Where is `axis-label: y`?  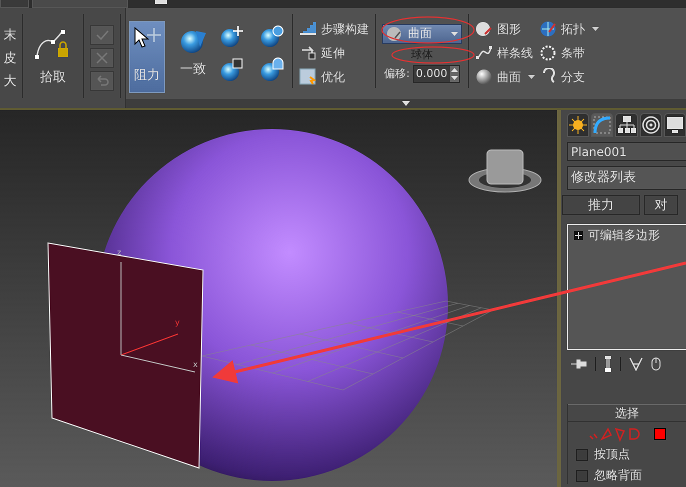
axis-label: y is located at coordinates (177, 323).